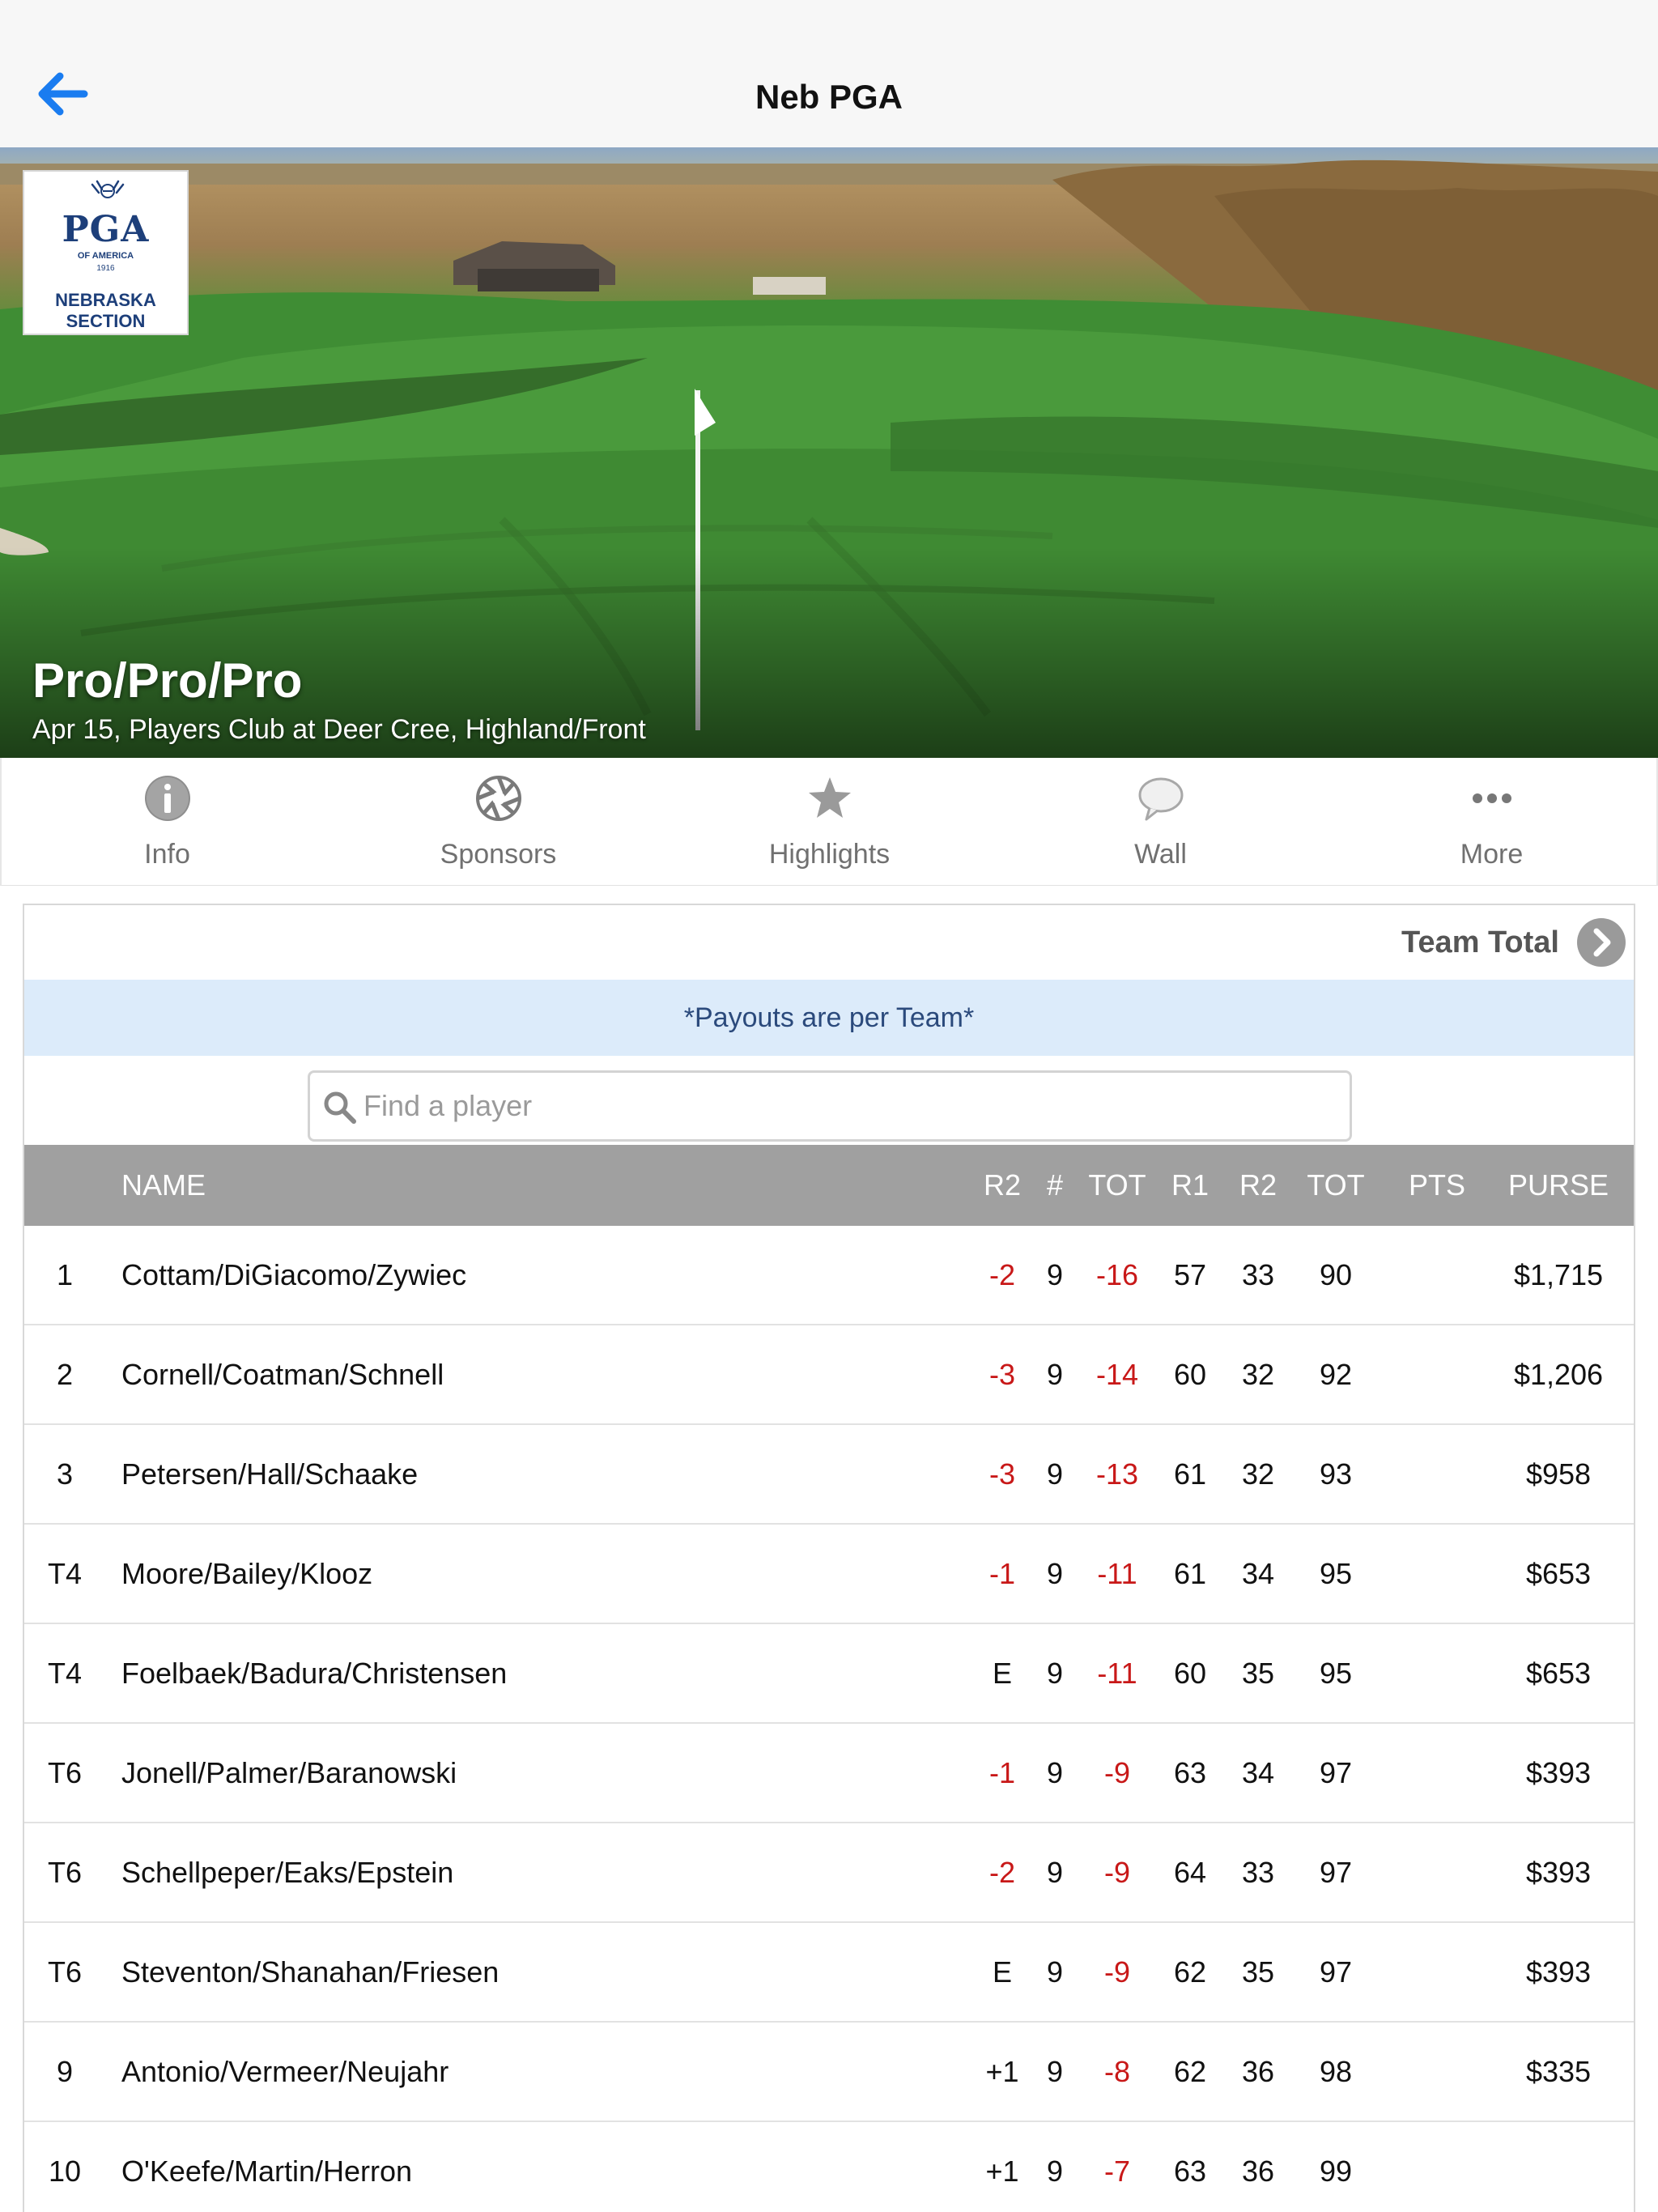 The height and width of the screenshot is (2212, 1658). I want to click on today-score: -3, so click(1001, 1374).